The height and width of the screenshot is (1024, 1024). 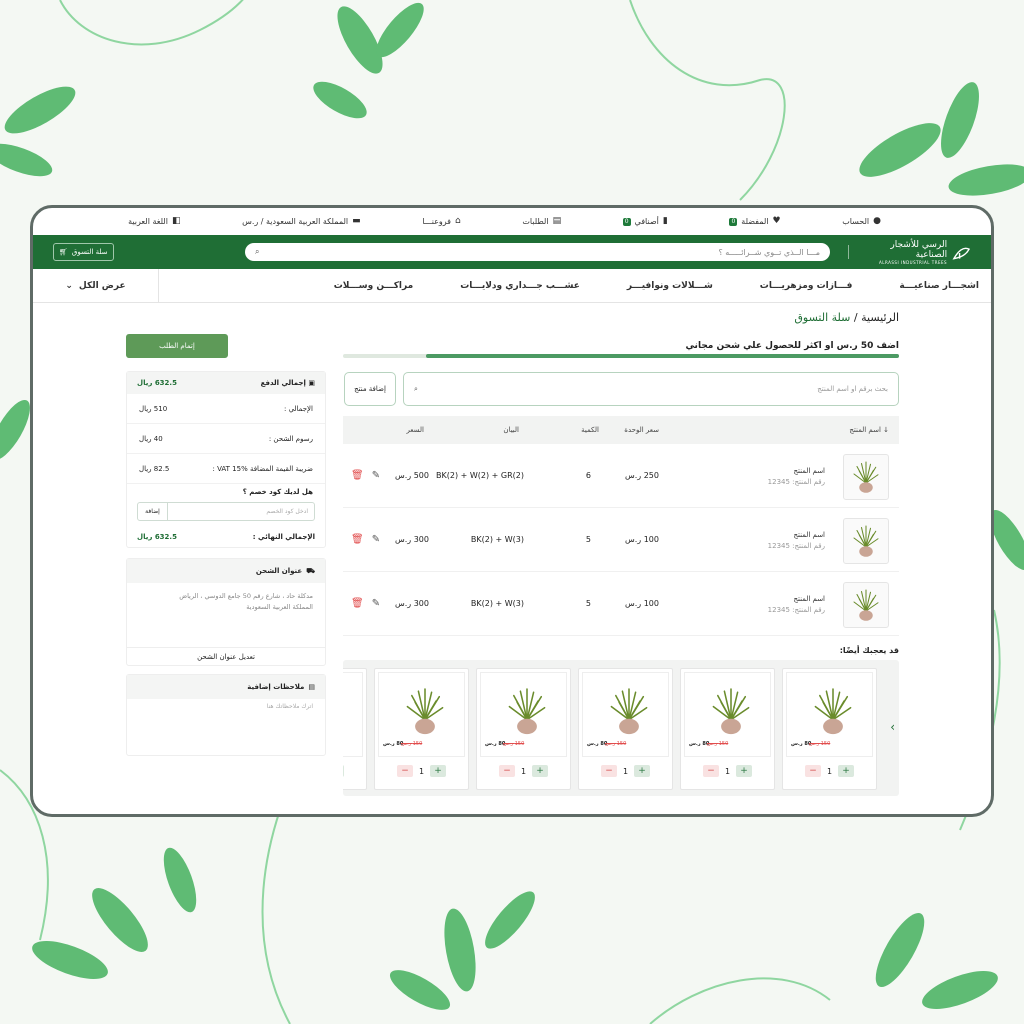 What do you see at coordinates (861, 222) in the screenshot?
I see `account-link: ● الحساب` at bounding box center [861, 222].